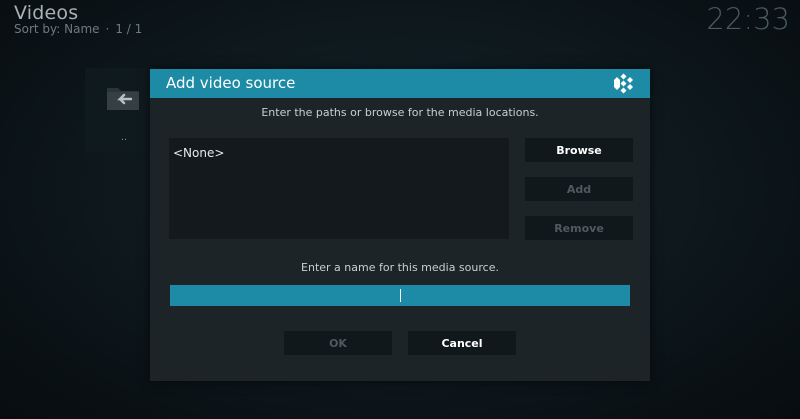 Image resolution: width=800 pixels, height=419 pixels. What do you see at coordinates (339, 188) in the screenshot?
I see `paths-list: <None>` at bounding box center [339, 188].